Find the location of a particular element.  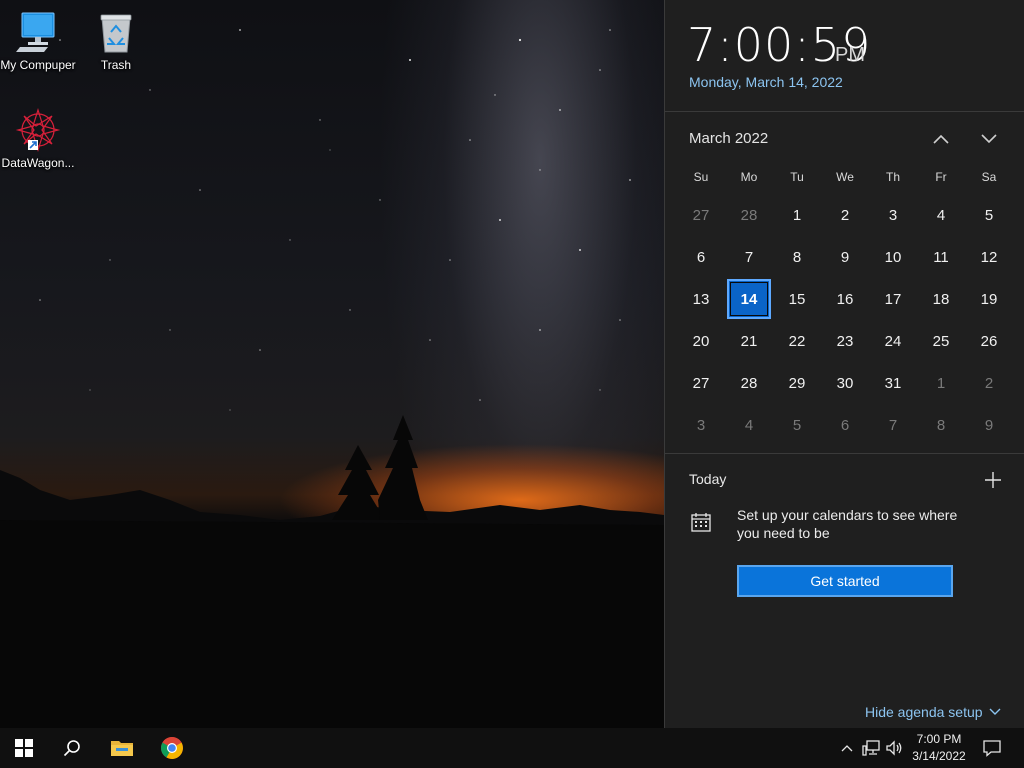

next-month-button is located at coordinates (989, 139).